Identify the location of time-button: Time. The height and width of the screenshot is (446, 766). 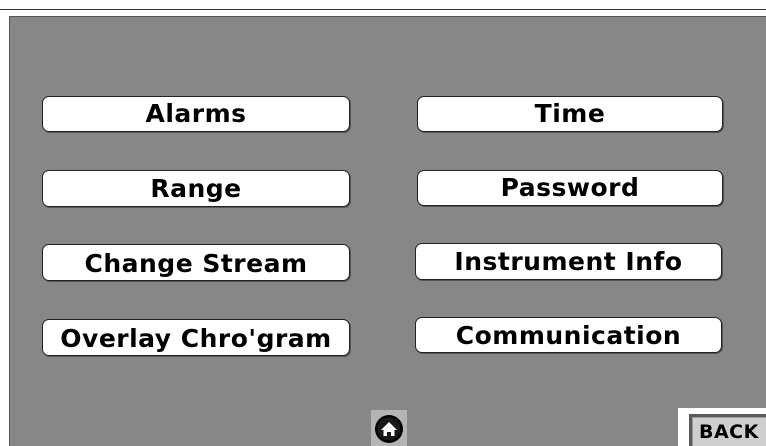
(570, 114).